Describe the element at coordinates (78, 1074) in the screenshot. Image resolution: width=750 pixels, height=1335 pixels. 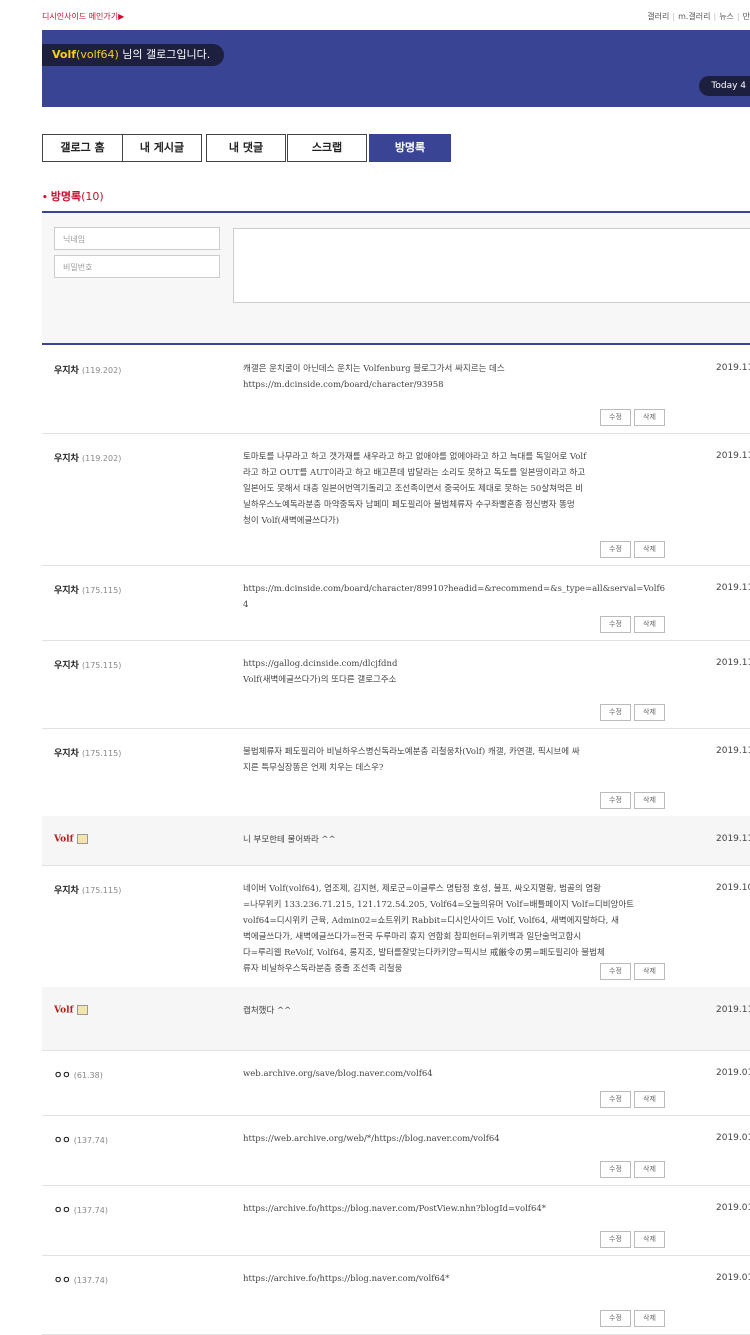
I see `author: ㅇㅇ (61.38)` at that location.